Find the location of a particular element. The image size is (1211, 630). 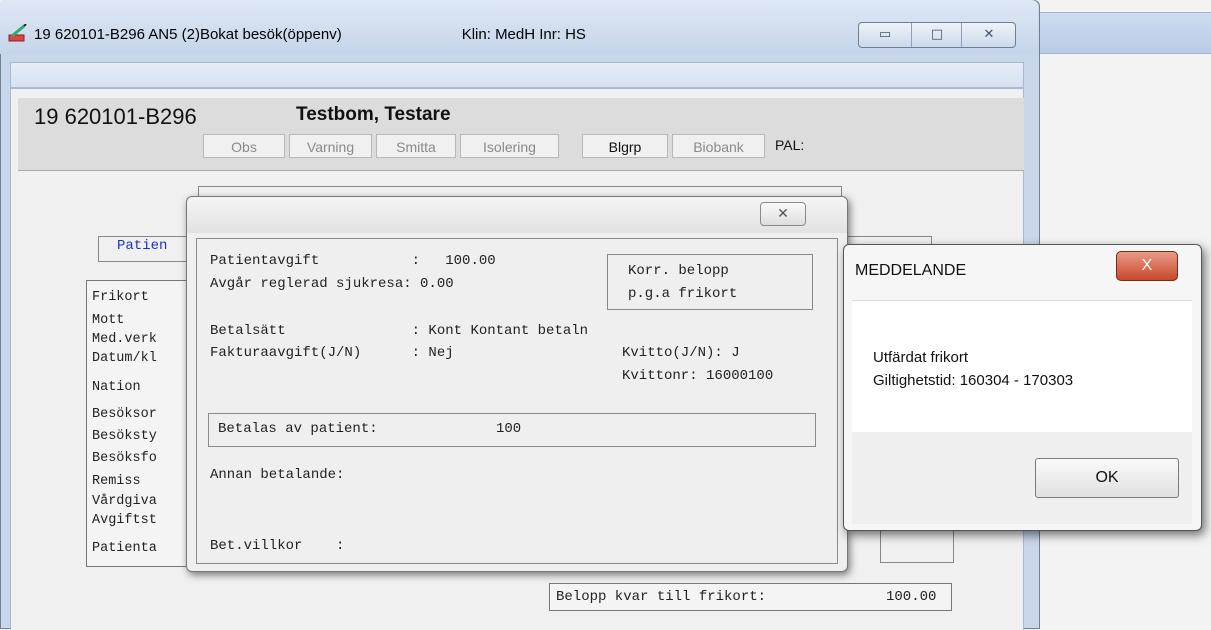

betalsatt-row: Betalsätt : Kont Kontant betaln is located at coordinates (399, 331).